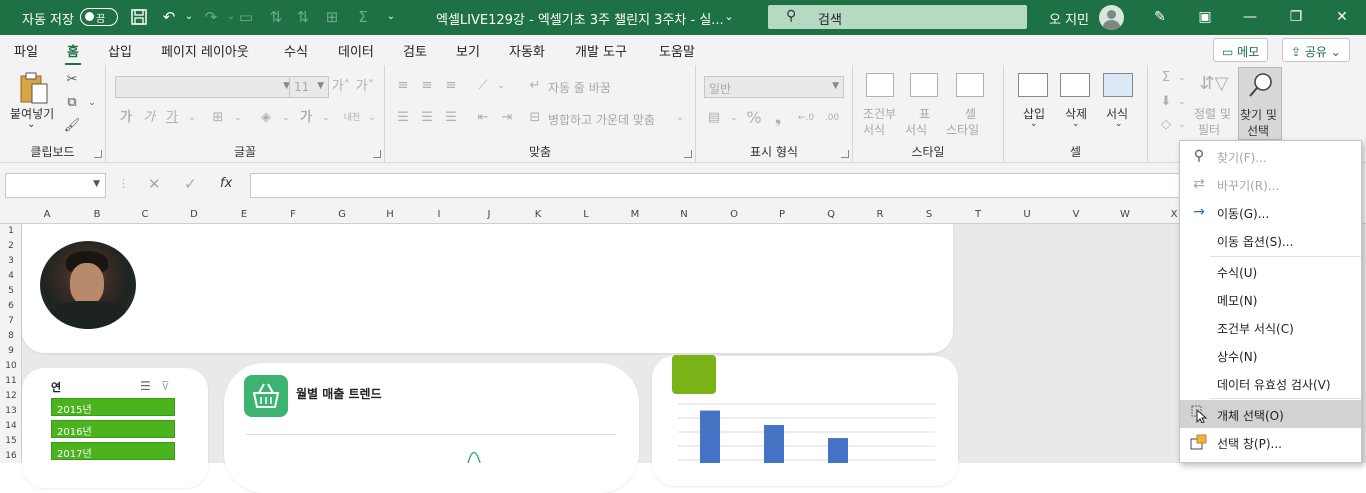 This screenshot has height=493, width=1366. I want to click on share-button: ⇪ 공유 ⌄, so click(1316, 50).